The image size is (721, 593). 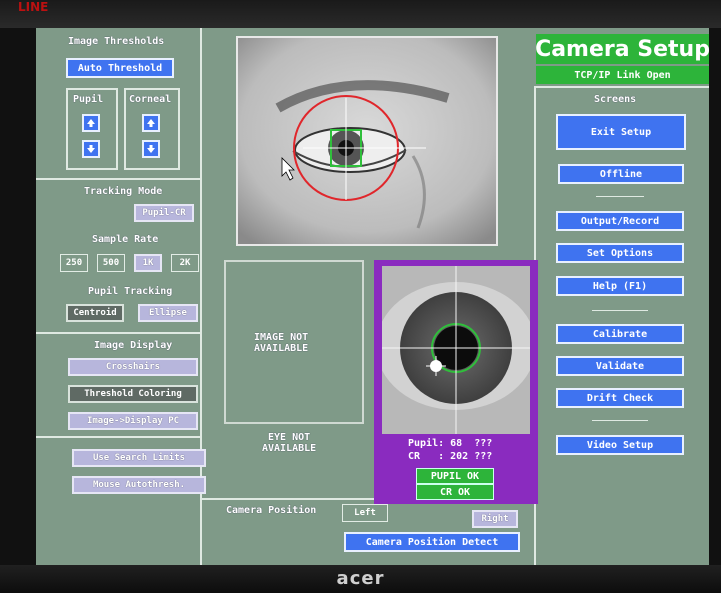 What do you see at coordinates (620, 398) in the screenshot?
I see `drift-check-button: Drift Check` at bounding box center [620, 398].